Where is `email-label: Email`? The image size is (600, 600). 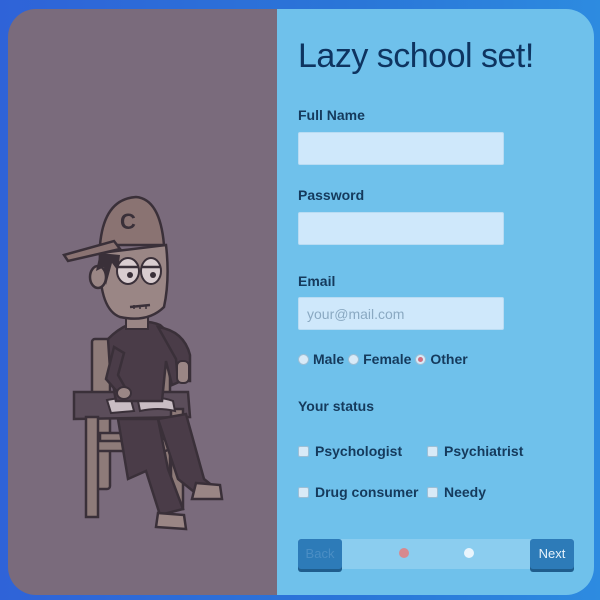 email-label: Email is located at coordinates (317, 281).